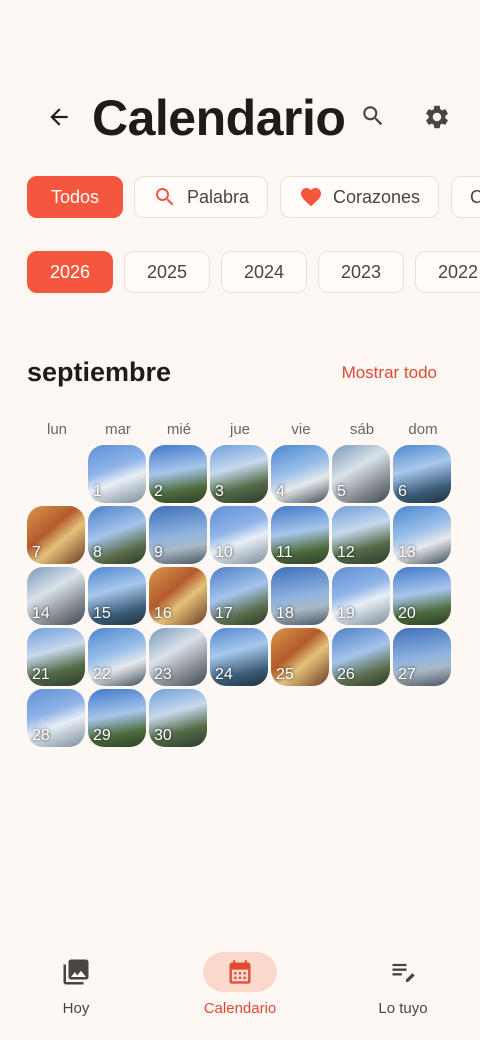  Describe the element at coordinates (401, 985) in the screenshot. I see `nav-item-lo-tuyo: Lo tuyo` at that location.